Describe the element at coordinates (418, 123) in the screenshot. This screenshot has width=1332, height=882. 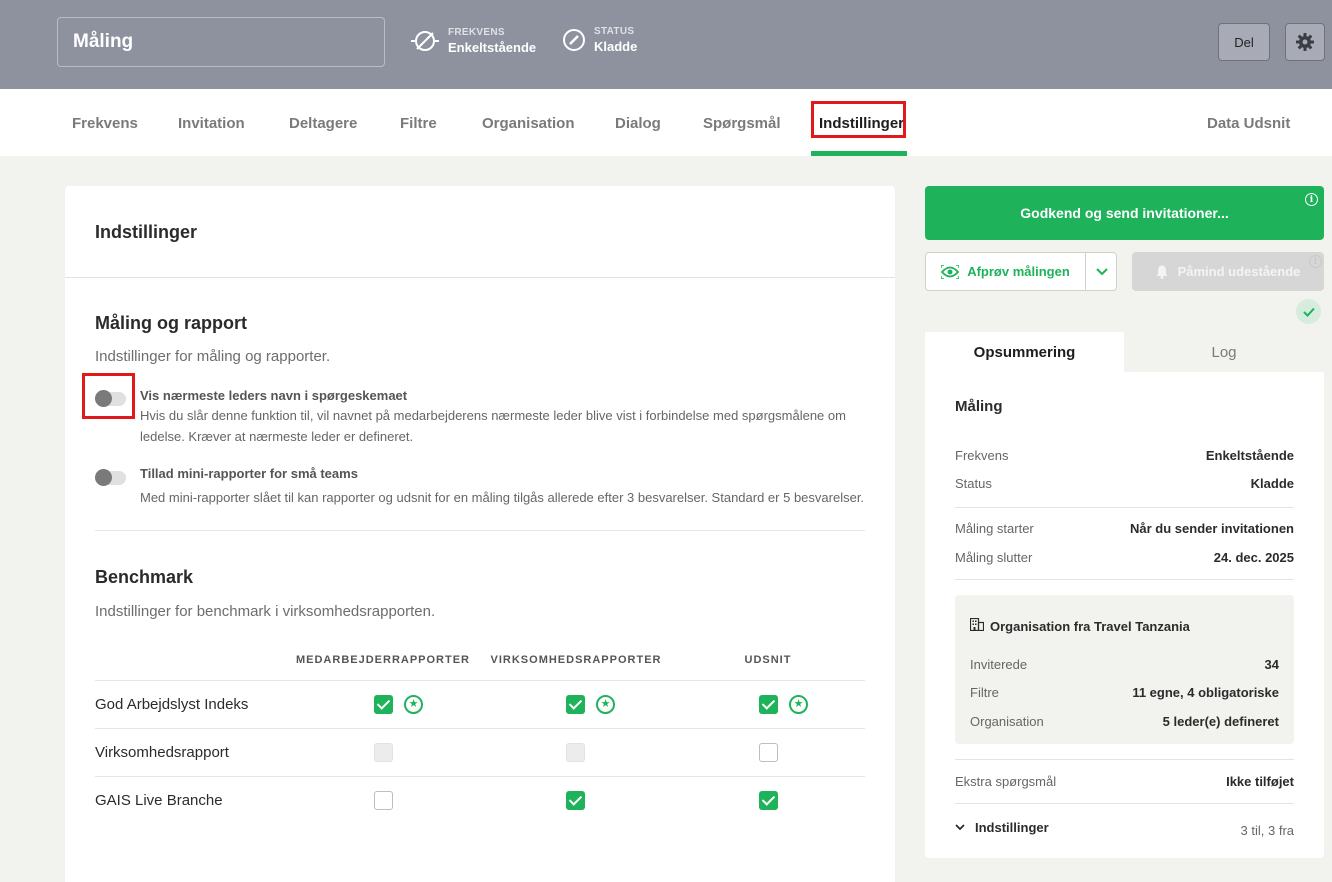
I see `tab-filtre: Filtre` at that location.